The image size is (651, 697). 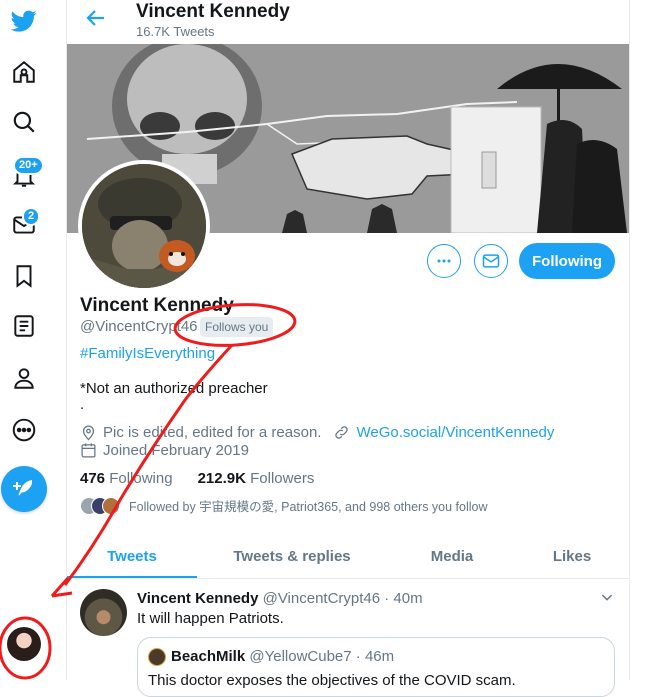 I want to click on bookmarks-icon, so click(x=24, y=276).